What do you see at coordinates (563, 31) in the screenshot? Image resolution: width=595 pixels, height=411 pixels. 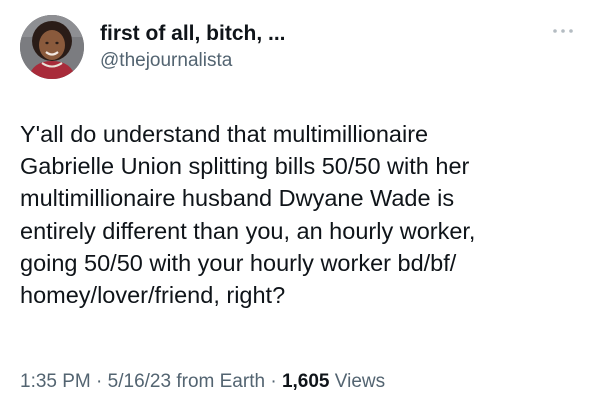 I see `more-horizontal-icon` at bounding box center [563, 31].